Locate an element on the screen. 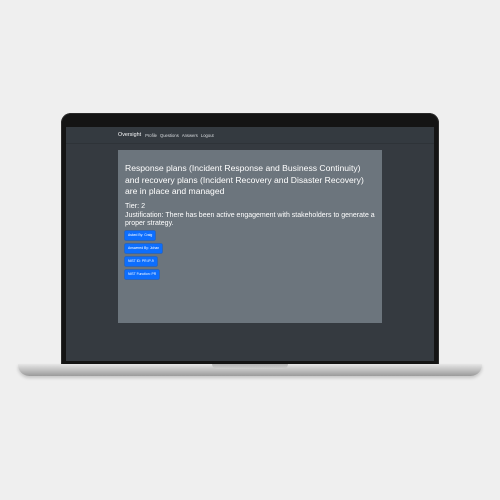 Image resolution: width=500 pixels, height=500 pixels. navbar-brand: Oversight is located at coordinates (129, 135).